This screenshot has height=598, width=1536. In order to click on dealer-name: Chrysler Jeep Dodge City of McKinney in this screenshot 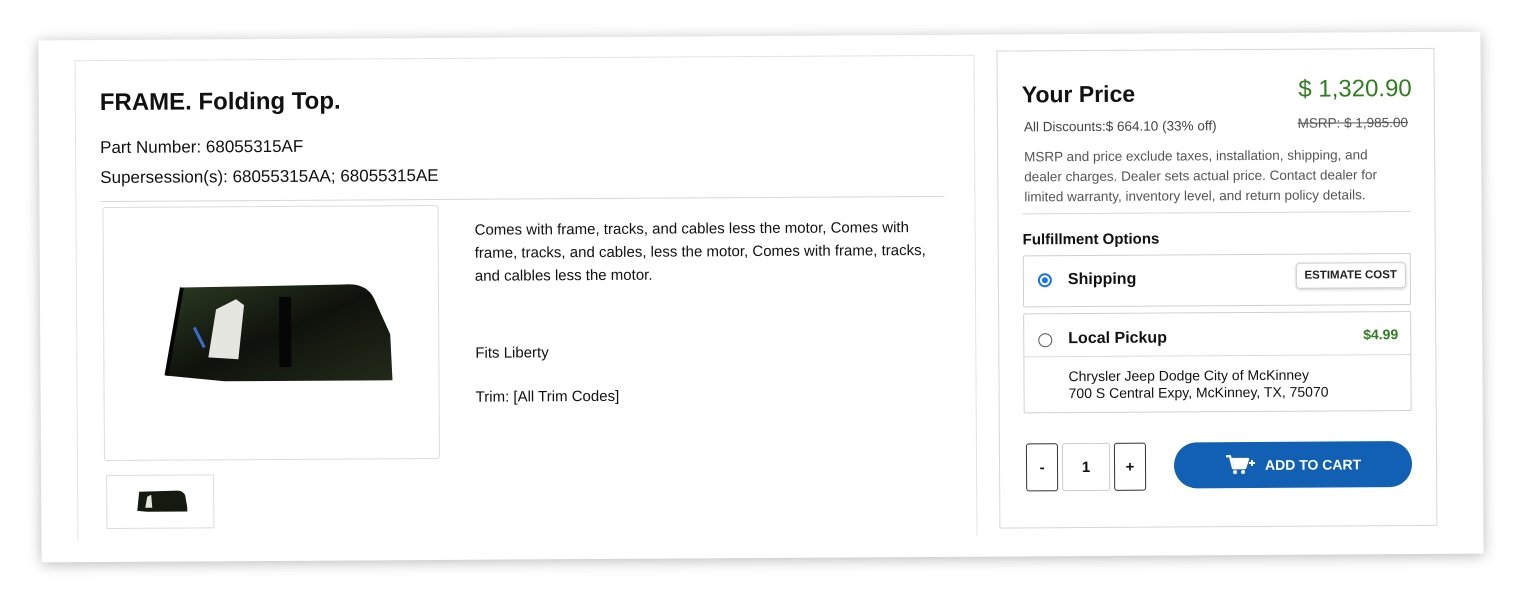, I will do `click(1188, 375)`.